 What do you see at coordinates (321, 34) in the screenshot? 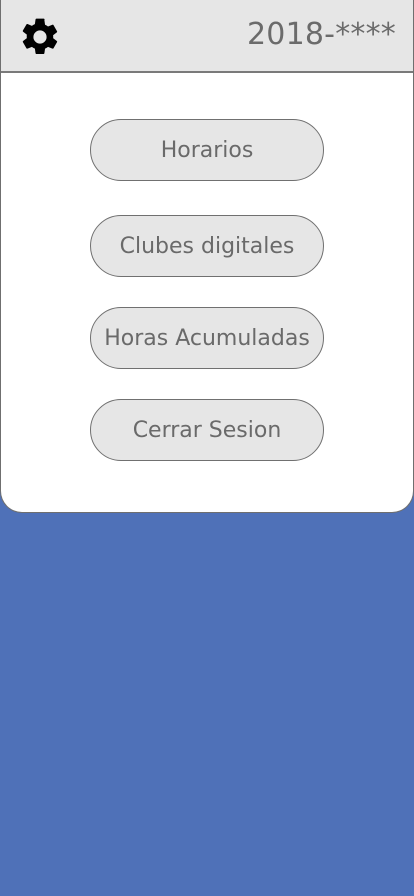
I see `user-code: 2018-****` at bounding box center [321, 34].